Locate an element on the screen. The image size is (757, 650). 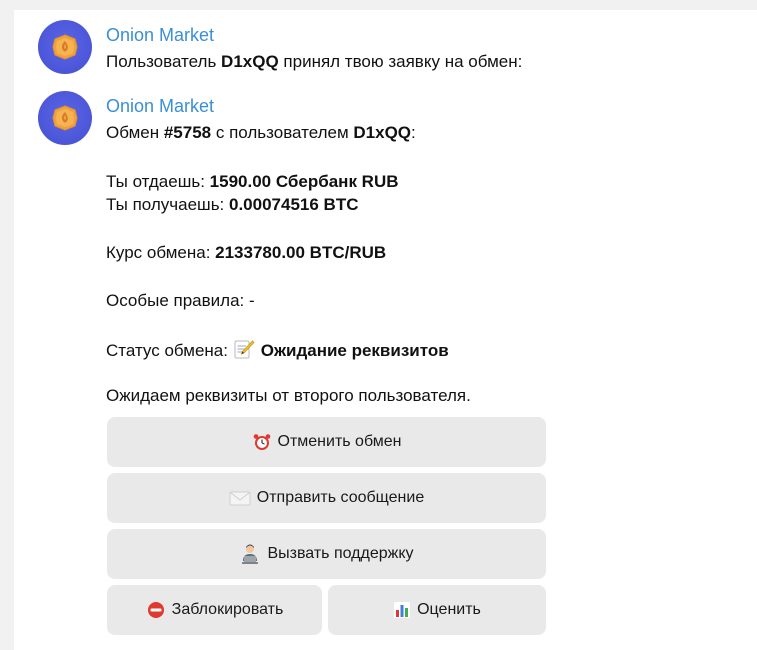
rules-line: Особые правила: - is located at coordinates (180, 301).